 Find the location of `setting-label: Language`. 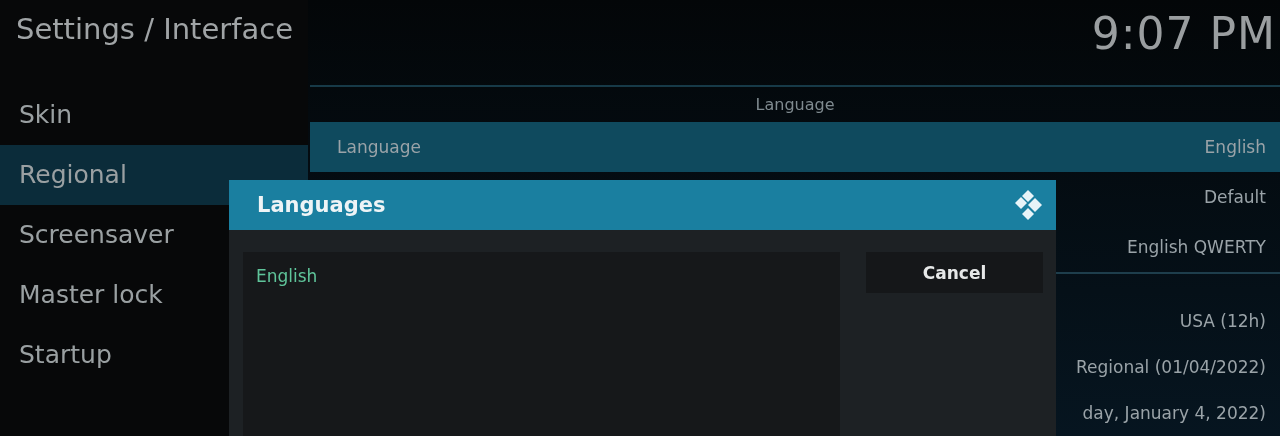

setting-label: Language is located at coordinates (379, 147).